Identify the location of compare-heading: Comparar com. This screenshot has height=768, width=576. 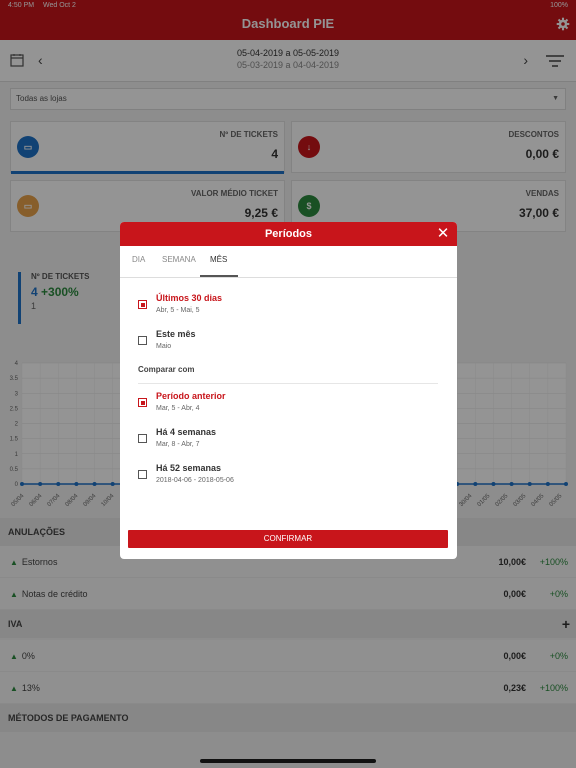
(166, 369).